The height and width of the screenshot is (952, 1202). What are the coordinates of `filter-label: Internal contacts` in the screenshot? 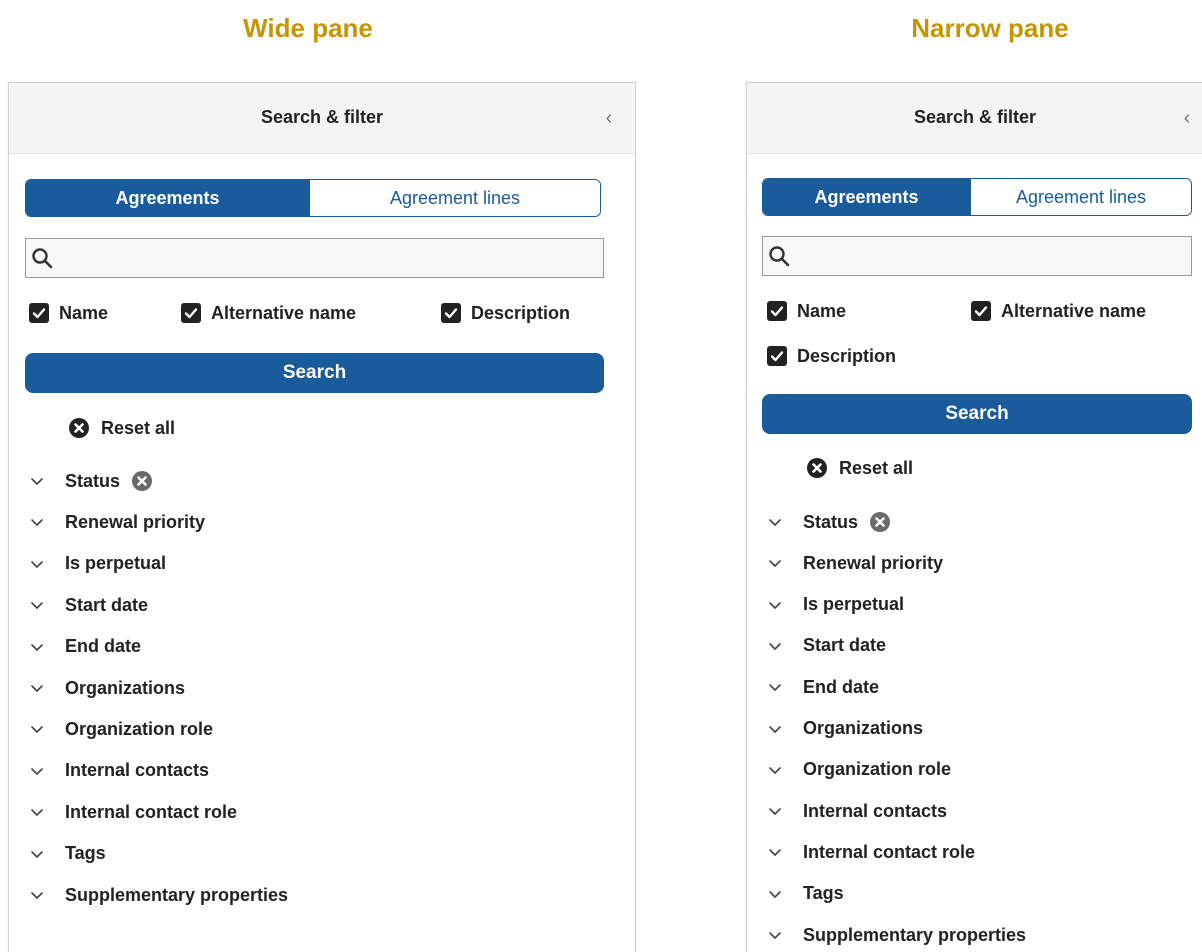 It's located at (875, 810).